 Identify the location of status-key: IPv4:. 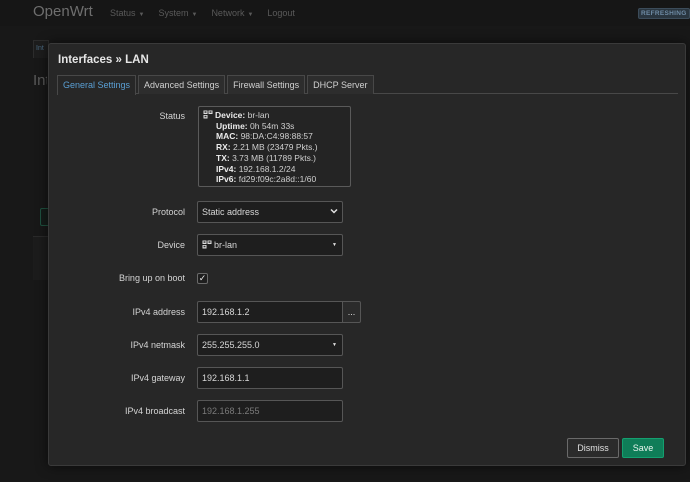
(226, 168).